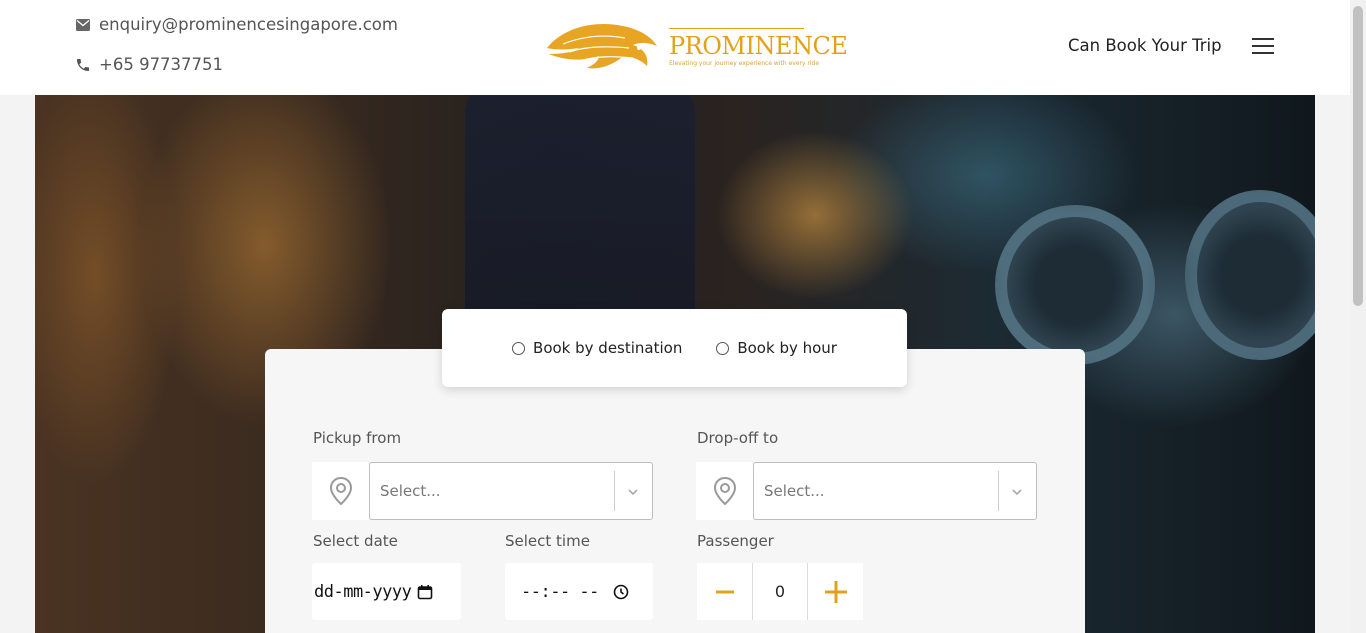  What do you see at coordinates (547, 541) in the screenshot?
I see `time-label: Select time` at bounding box center [547, 541].